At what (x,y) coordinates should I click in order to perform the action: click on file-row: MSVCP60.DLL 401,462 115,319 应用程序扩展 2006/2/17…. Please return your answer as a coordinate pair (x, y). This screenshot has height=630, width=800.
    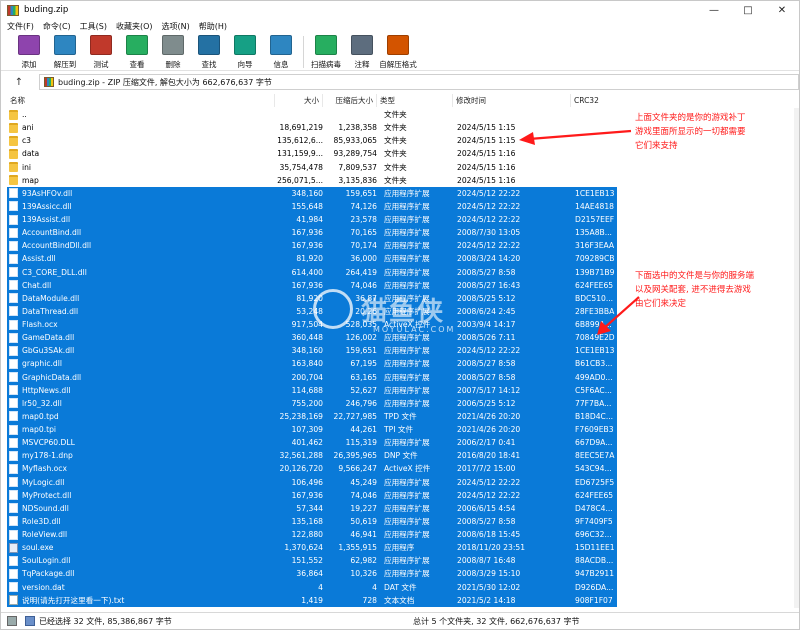
    Looking at the image, I should click on (312, 443).